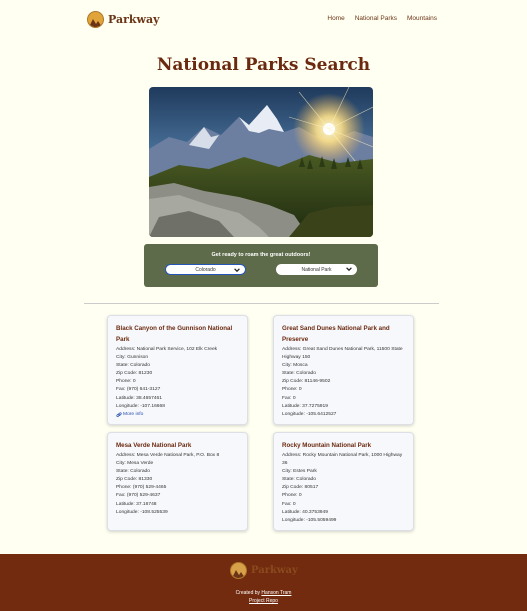  I want to click on project-repo-link: Project Repo, so click(263, 601).